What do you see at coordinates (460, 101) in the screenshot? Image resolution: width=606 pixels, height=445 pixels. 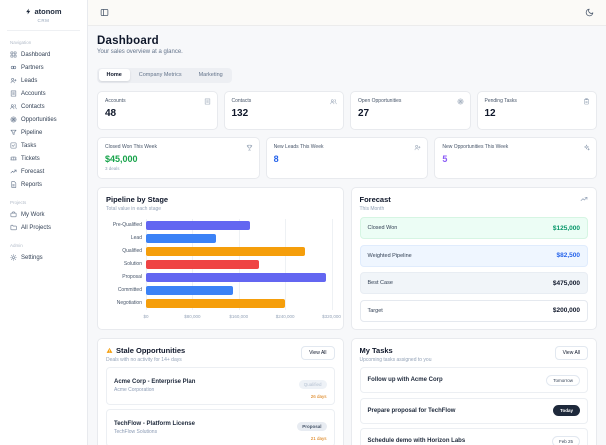 I see `target-icon` at bounding box center [460, 101].